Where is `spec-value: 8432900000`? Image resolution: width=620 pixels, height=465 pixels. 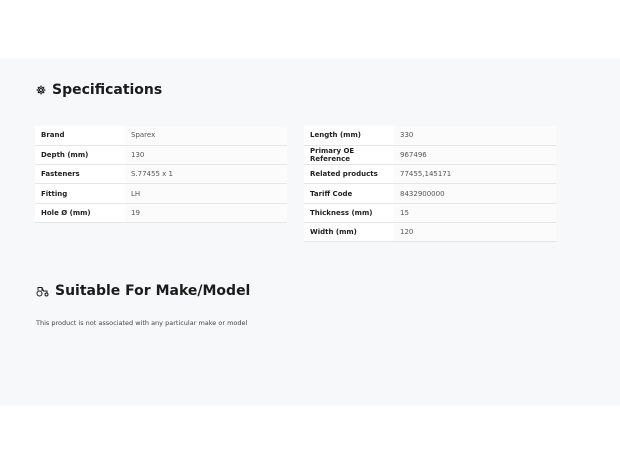 spec-value: 8432900000 is located at coordinates (475, 193).